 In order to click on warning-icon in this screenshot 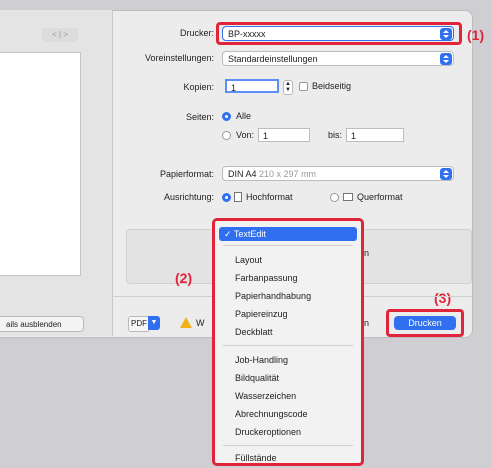, I will do `click(186, 322)`.